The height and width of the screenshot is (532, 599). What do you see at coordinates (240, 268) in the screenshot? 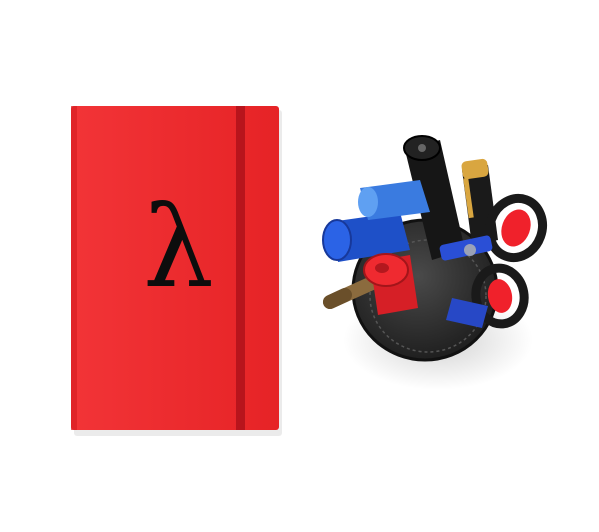
I see `elastic-band` at bounding box center [240, 268].